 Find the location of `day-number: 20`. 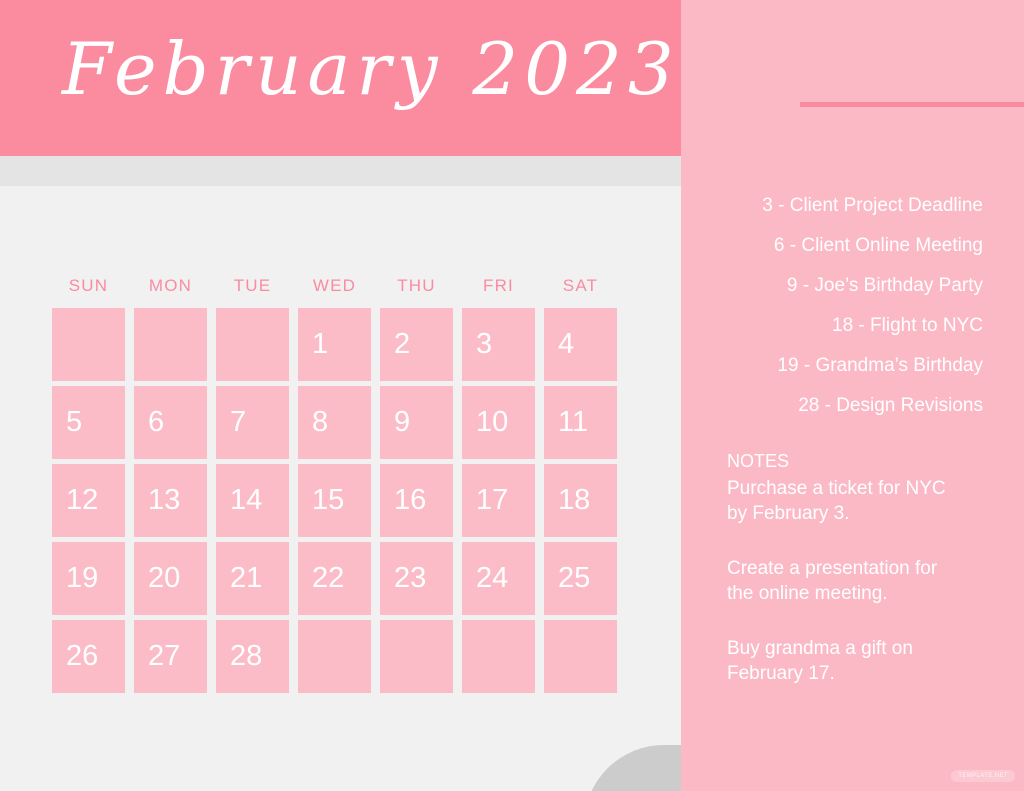

day-number: 20 is located at coordinates (164, 578).